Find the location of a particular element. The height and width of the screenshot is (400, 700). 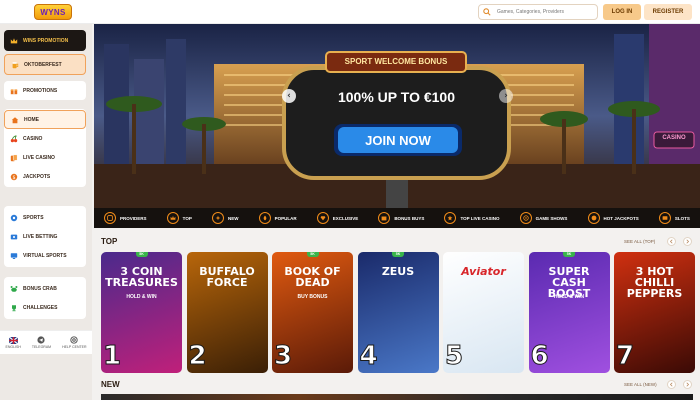

join-now-label: JOIN NOW is located at coordinates (398, 140).